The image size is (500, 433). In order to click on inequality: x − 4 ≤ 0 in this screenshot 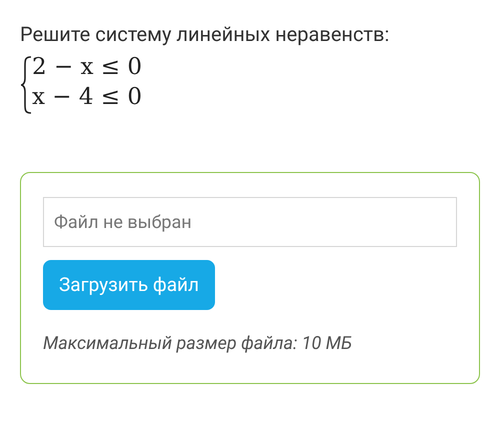, I will do `click(87, 97)`.